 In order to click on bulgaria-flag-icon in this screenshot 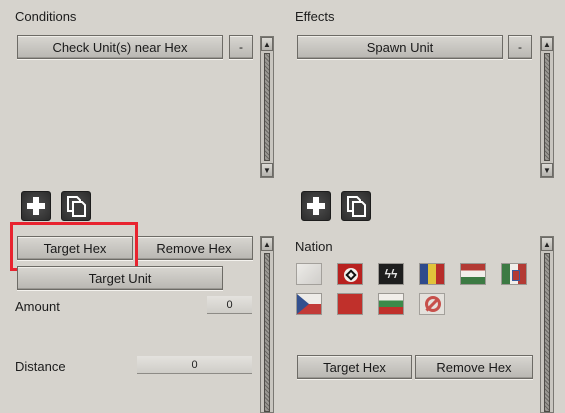, I will do `click(391, 304)`.